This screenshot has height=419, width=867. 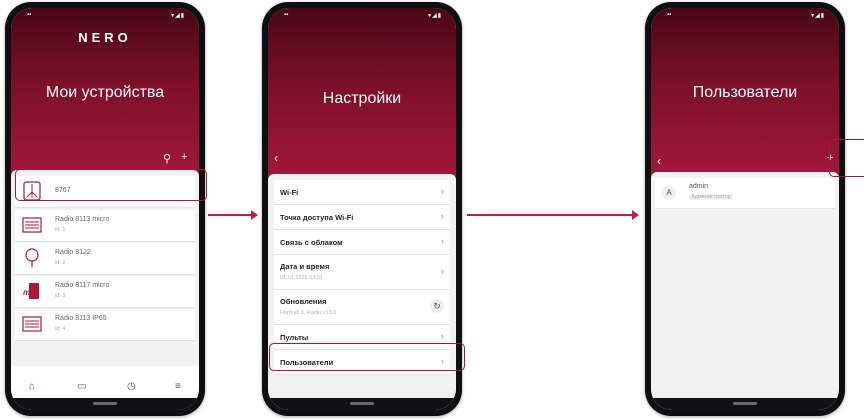 What do you see at coordinates (846, 158) in the screenshot?
I see `highlight-add-user` at bounding box center [846, 158].